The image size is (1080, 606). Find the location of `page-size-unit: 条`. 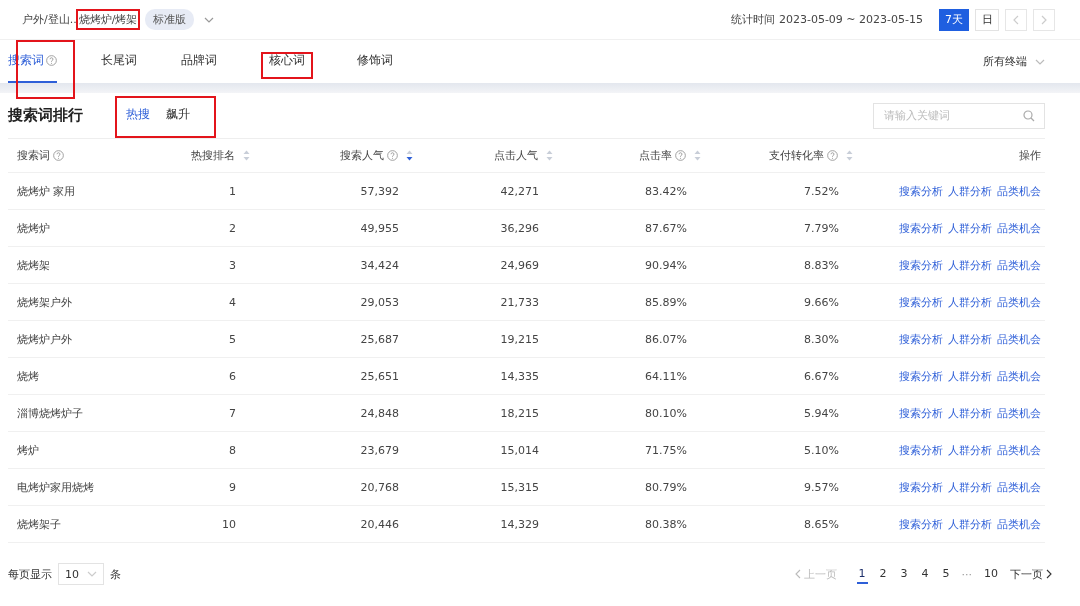

page-size-unit: 条 is located at coordinates (115, 574).